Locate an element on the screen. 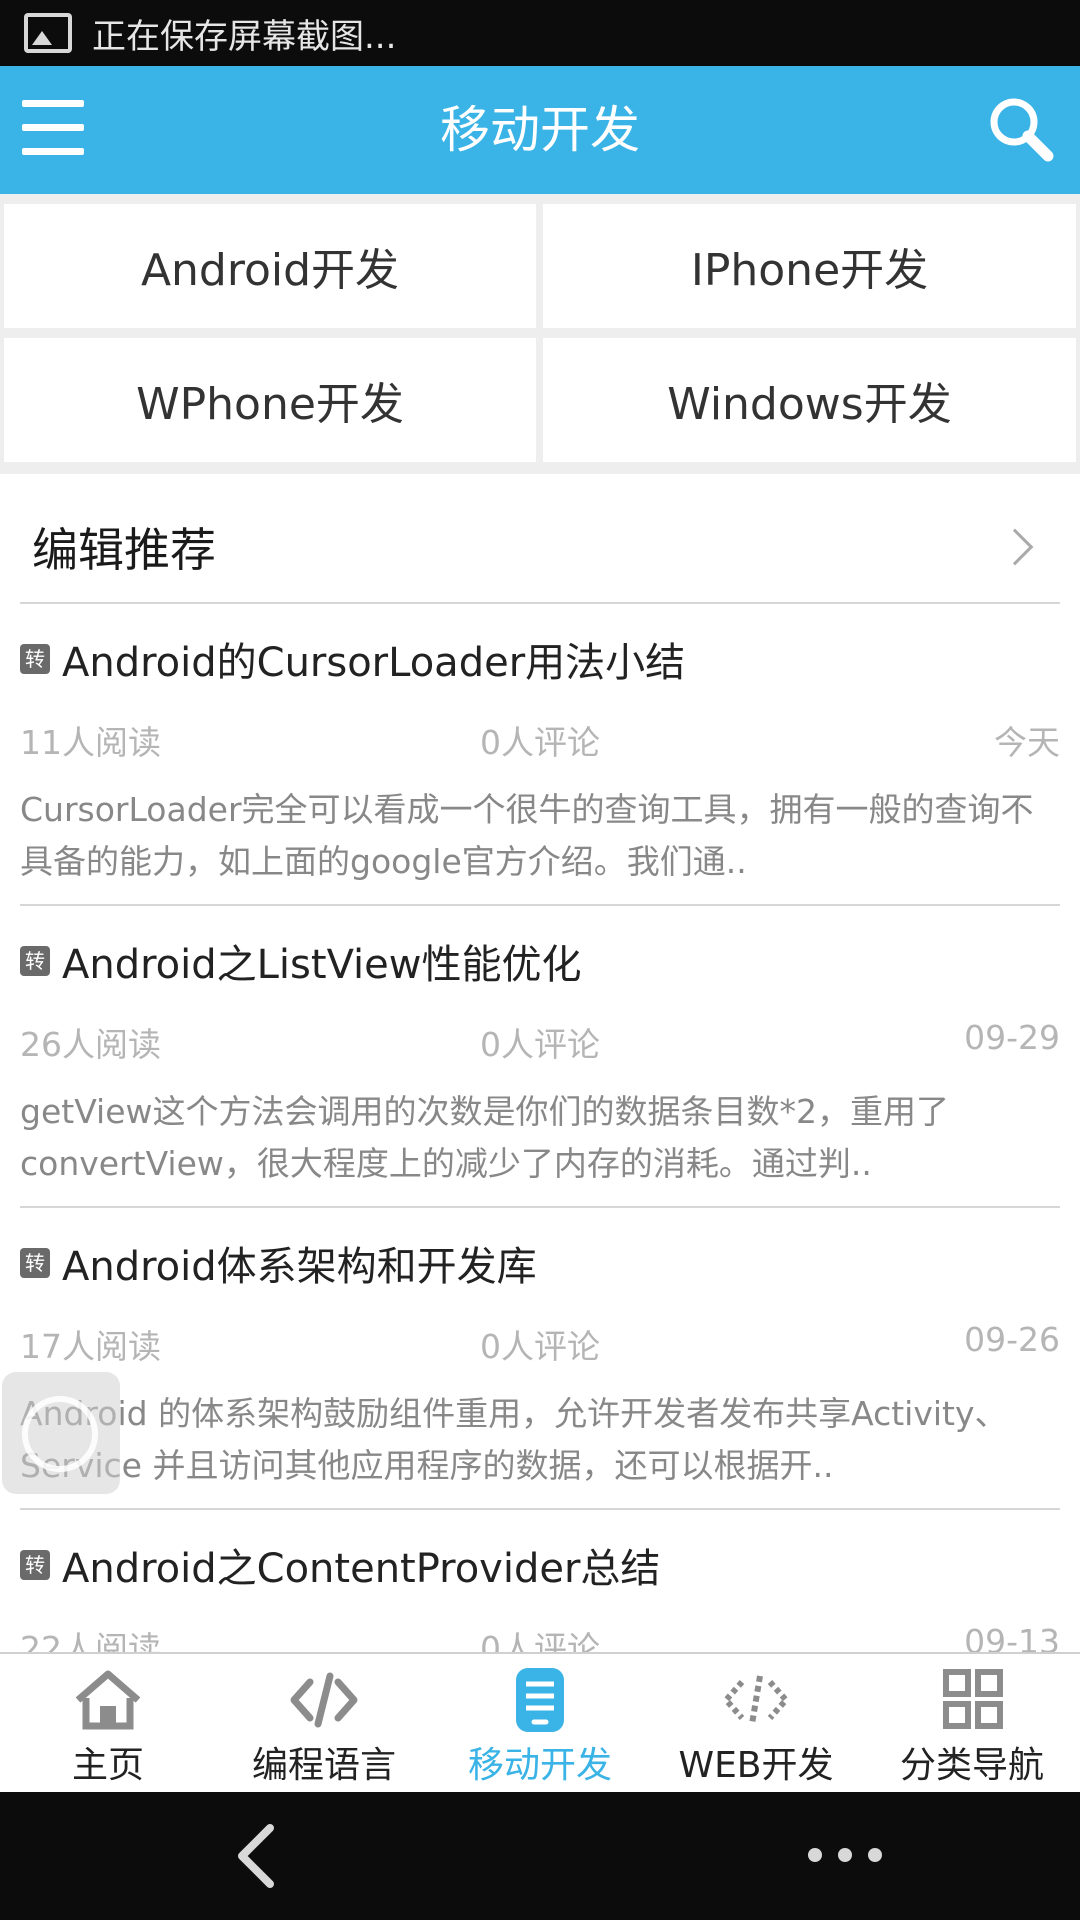 The height and width of the screenshot is (1920, 1080). tab-label: 移动开发 is located at coordinates (539, 1765).